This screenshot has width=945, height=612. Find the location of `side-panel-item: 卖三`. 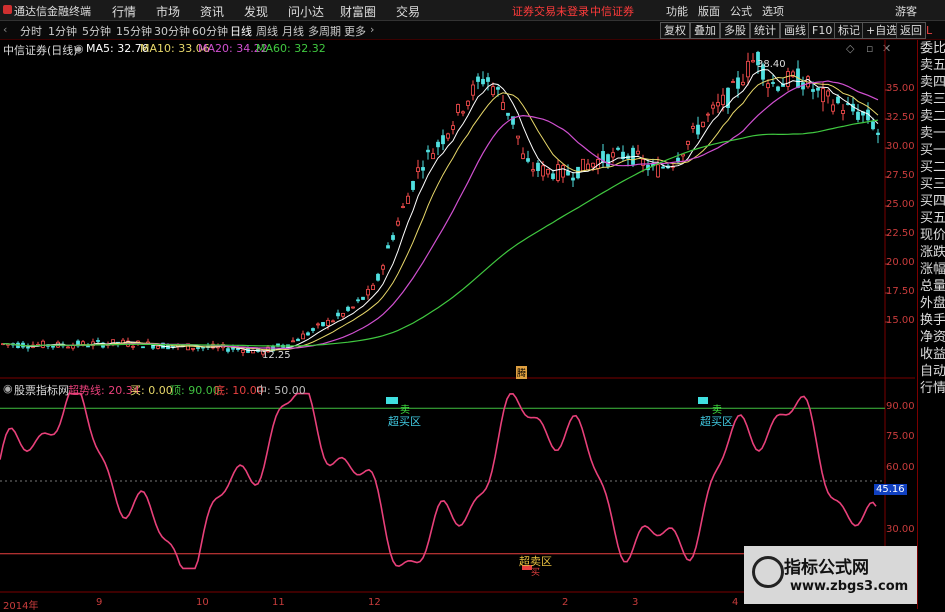

side-panel-item: 卖三 is located at coordinates (932, 100).